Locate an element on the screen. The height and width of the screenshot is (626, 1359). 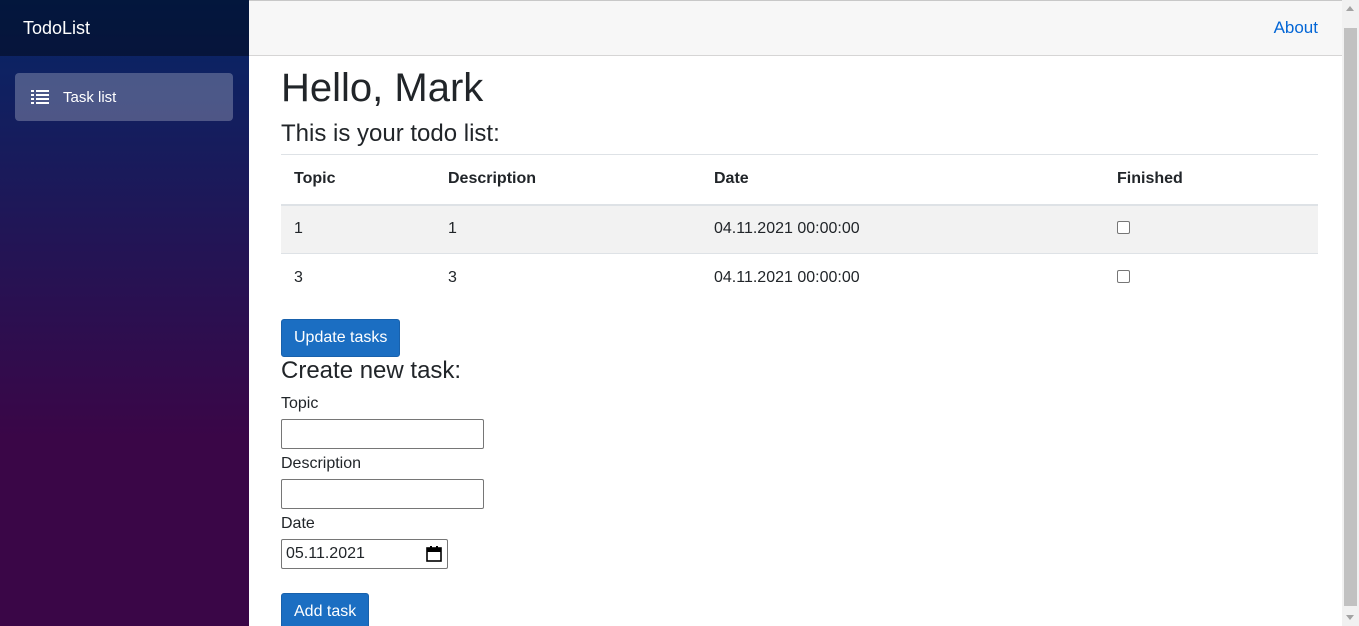
date-label: Date is located at coordinates (298, 523).